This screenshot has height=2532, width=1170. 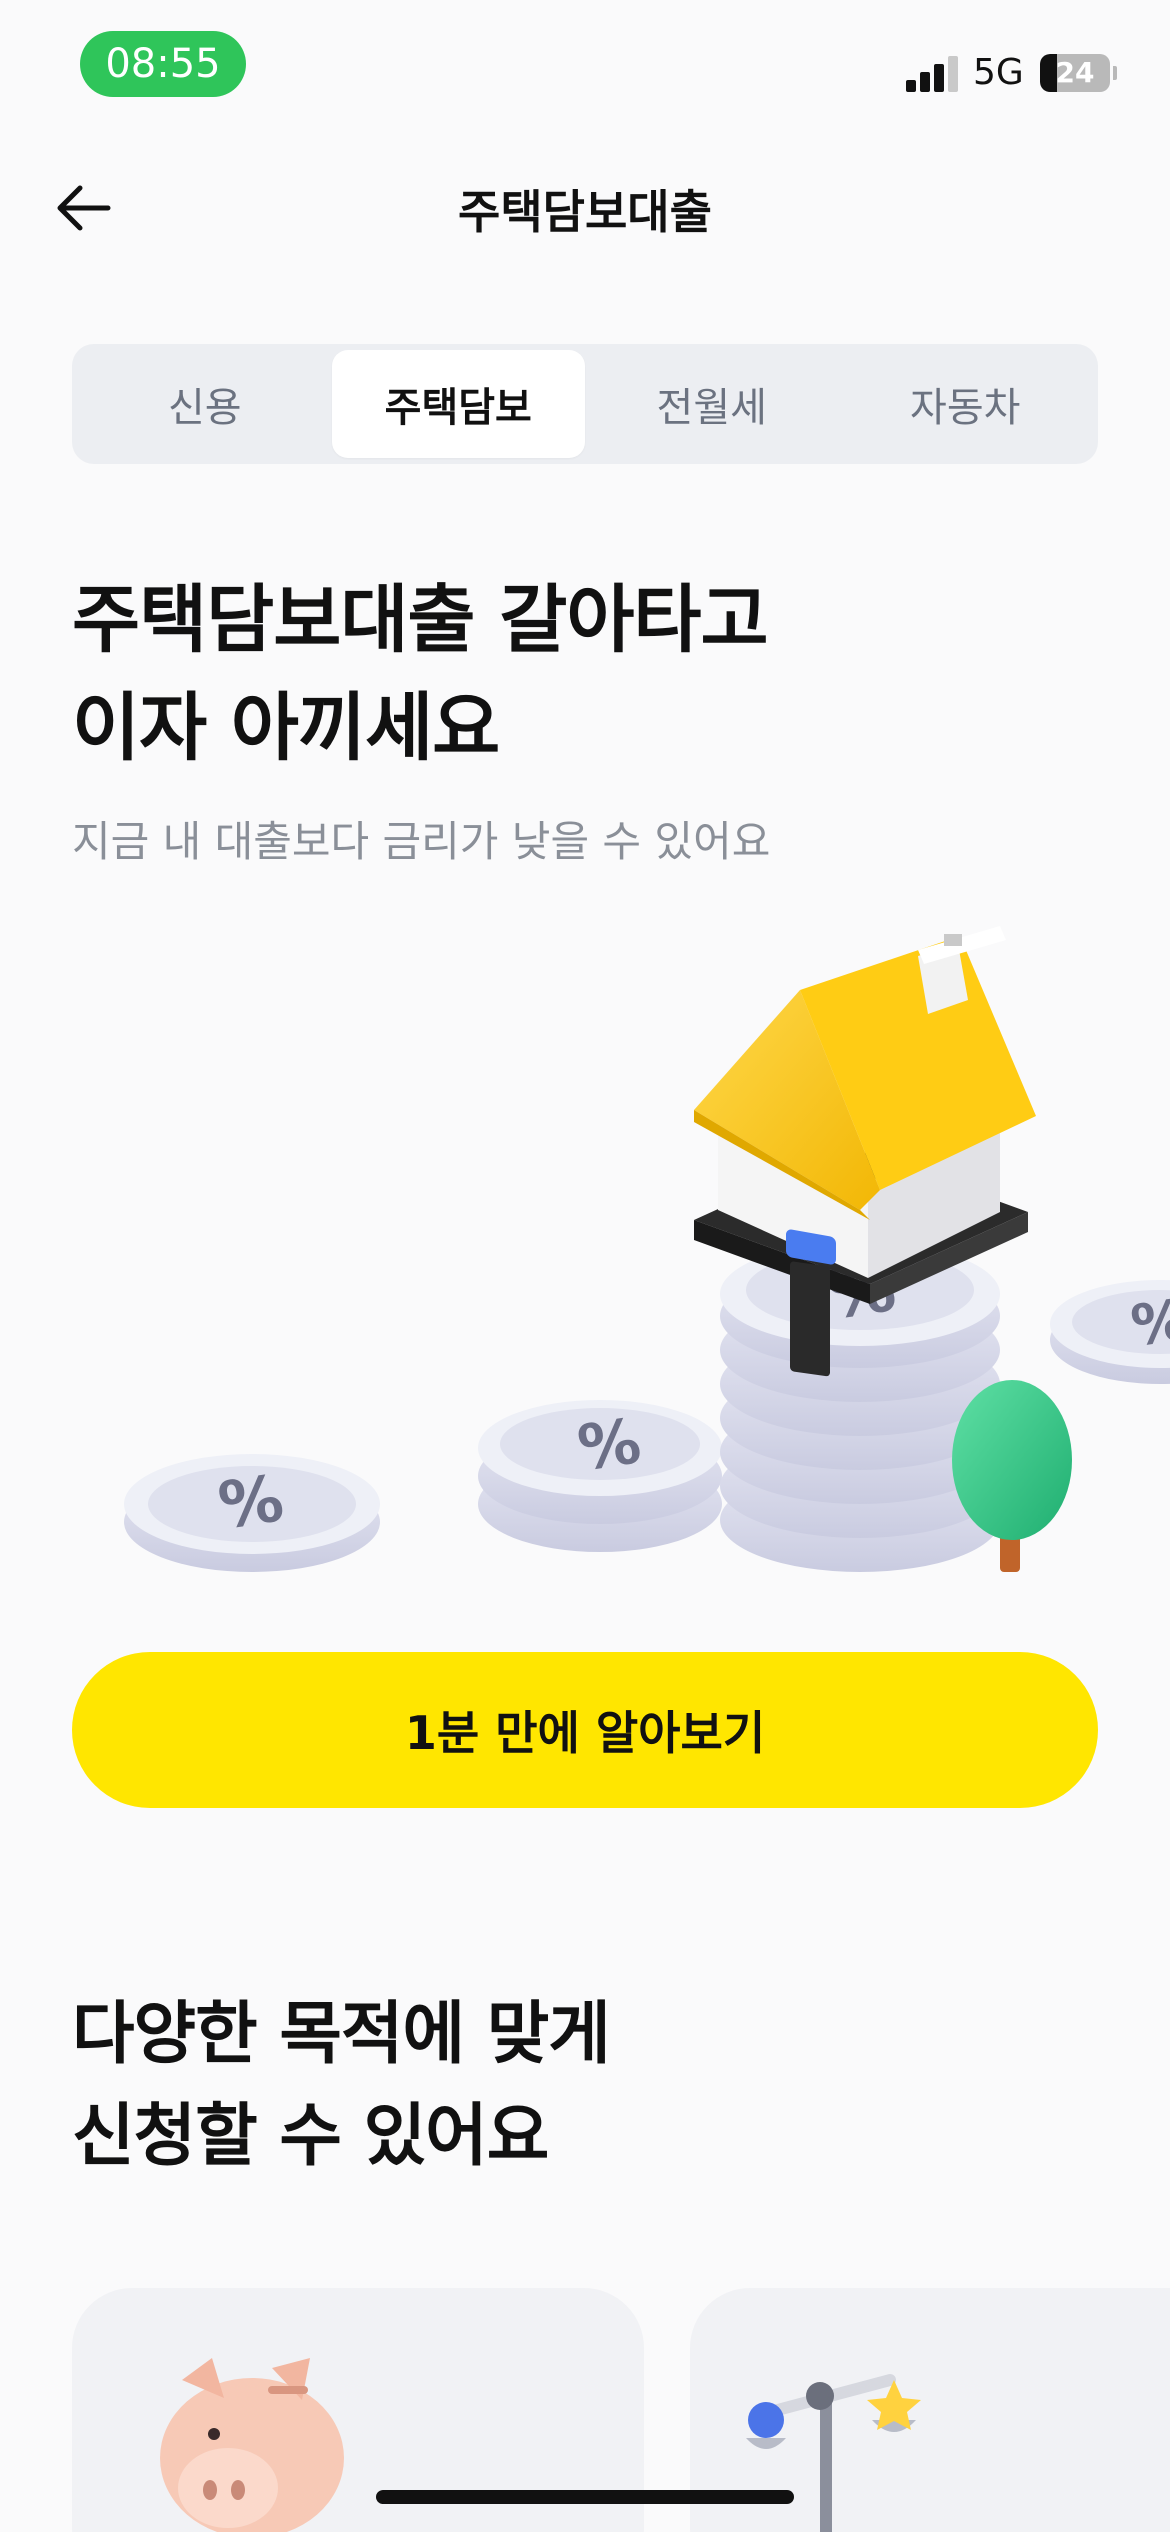 I want to click on hero-subtitle: 지금 내 대출보다 금리가 낮을 수 있어요, so click(x=421, y=841).